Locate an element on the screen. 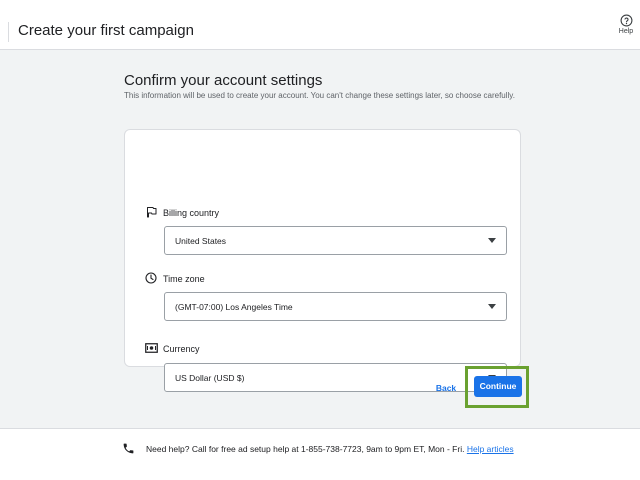 This screenshot has height=480, width=640. help-articles-link: Help articles is located at coordinates (490, 449).